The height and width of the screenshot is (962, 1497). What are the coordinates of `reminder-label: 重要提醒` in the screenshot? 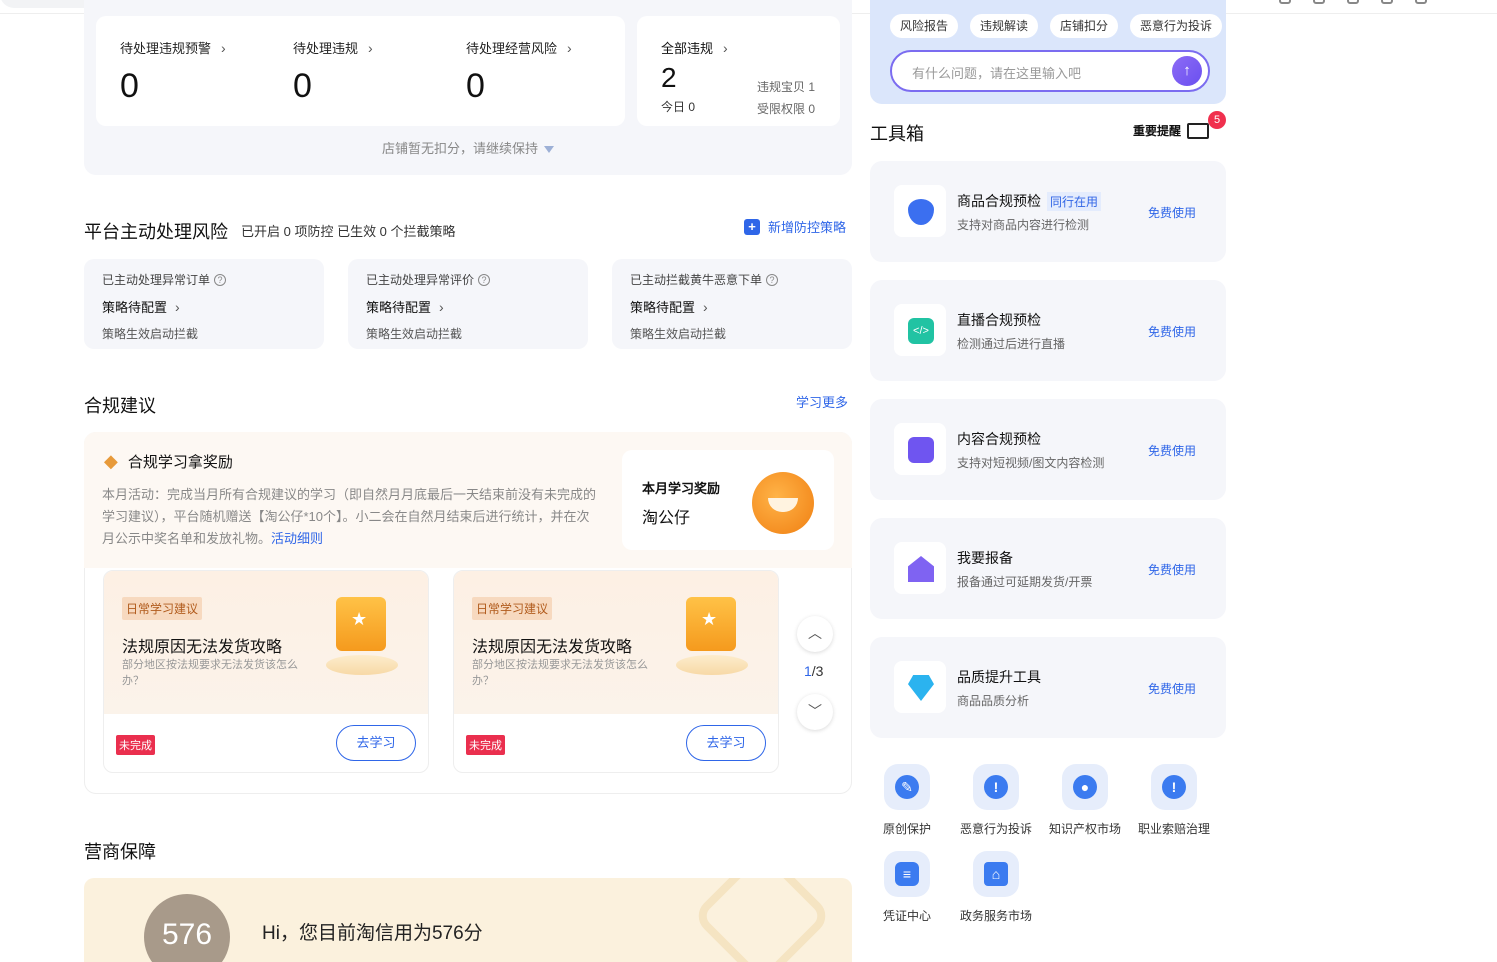 It's located at (1157, 131).